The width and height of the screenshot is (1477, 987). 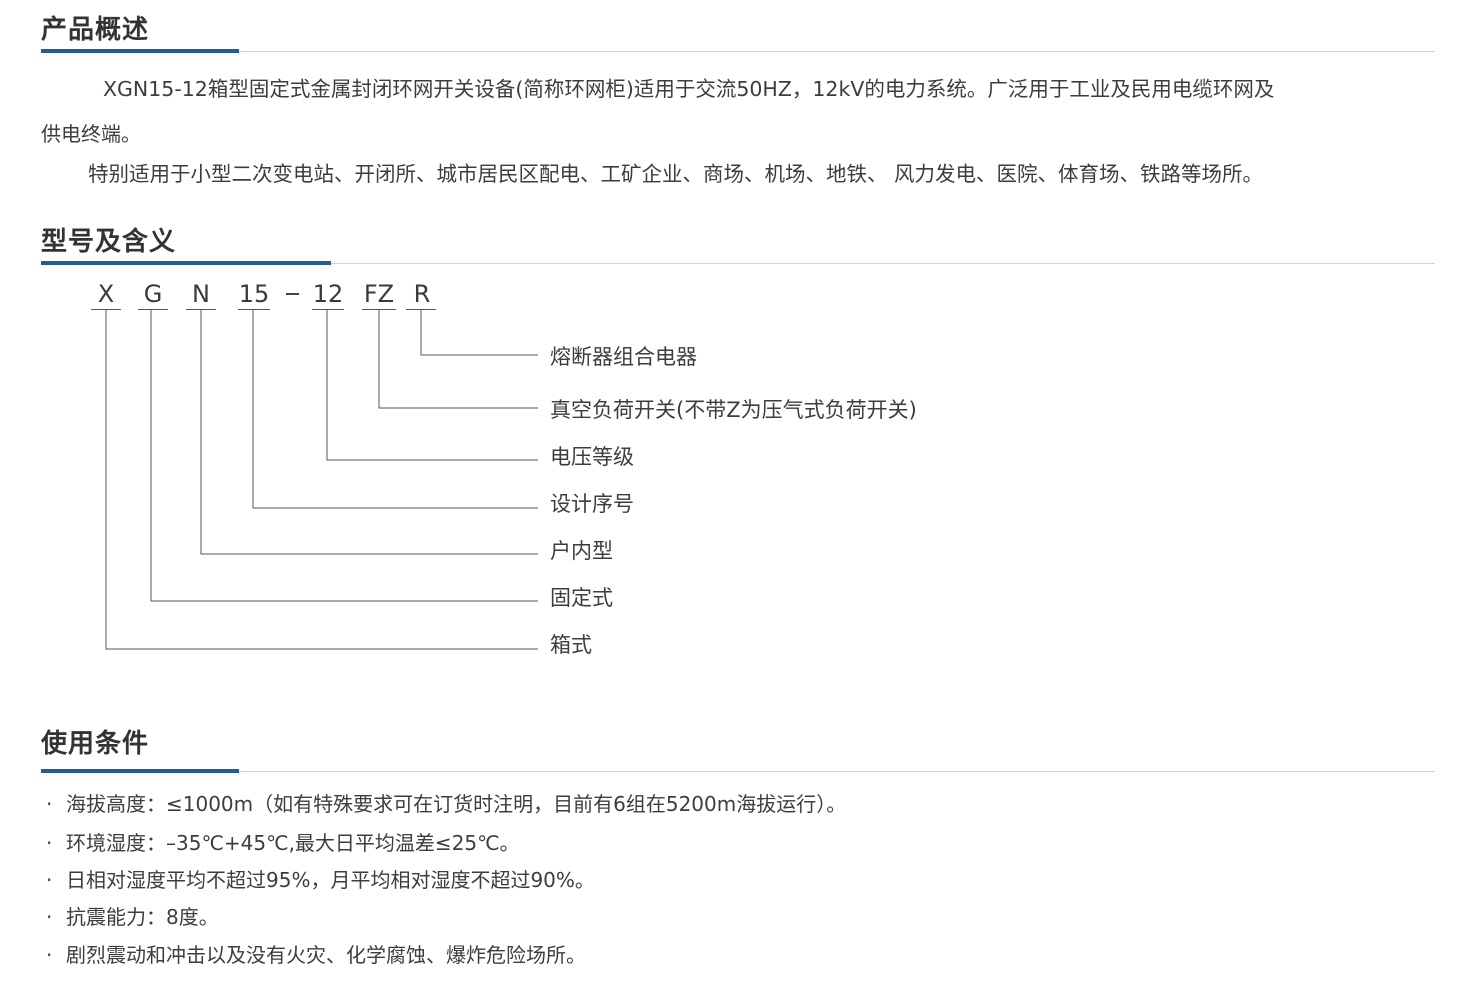 I want to click on meaning-label-indoor: 户内型, so click(x=581, y=551).